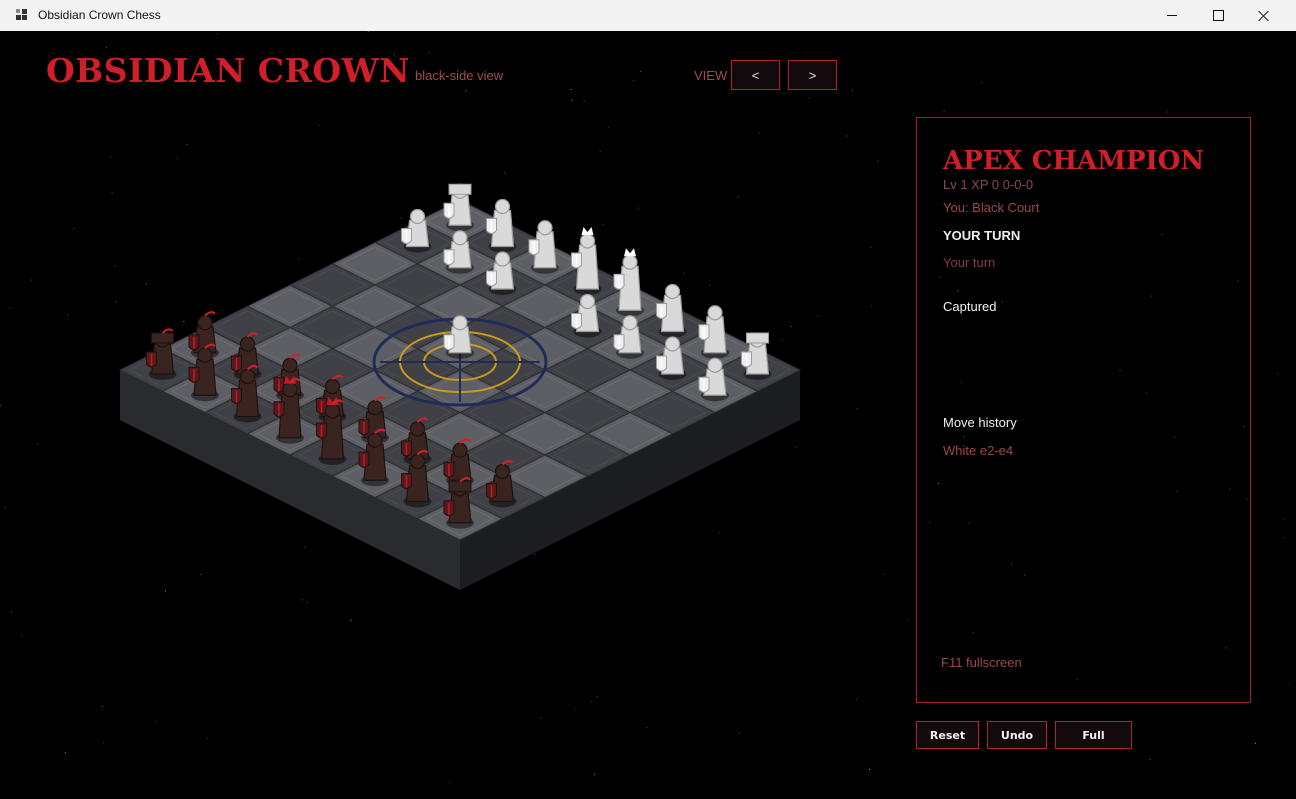 The image size is (1296, 799). I want to click on move-history-item: White e2-e4, so click(978, 450).